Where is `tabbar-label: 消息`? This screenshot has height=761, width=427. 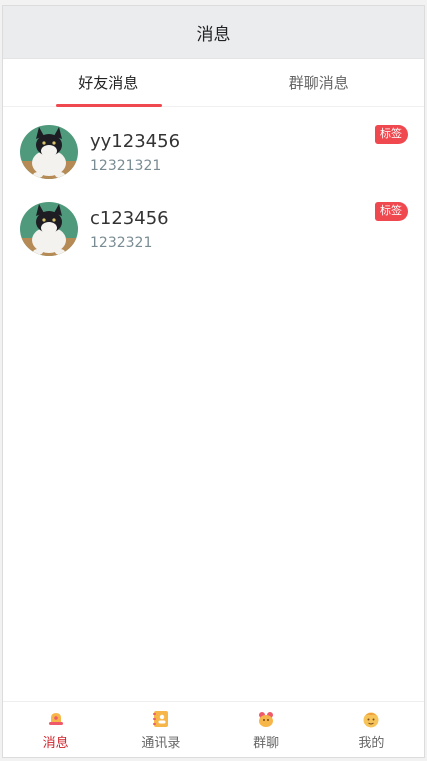
tabbar-label: 消息 is located at coordinates (55, 743).